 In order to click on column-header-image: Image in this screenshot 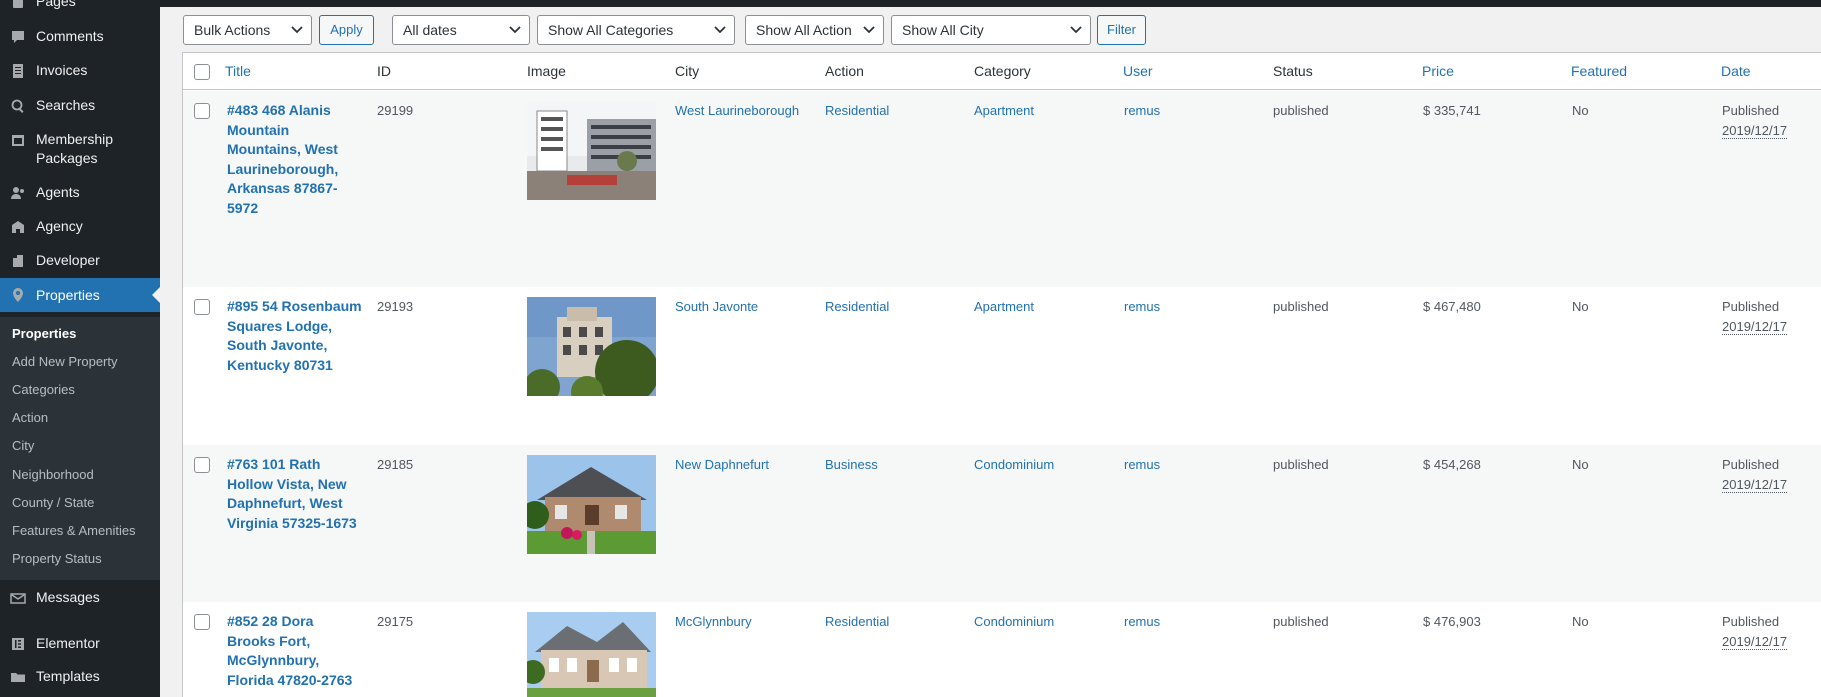, I will do `click(546, 71)`.